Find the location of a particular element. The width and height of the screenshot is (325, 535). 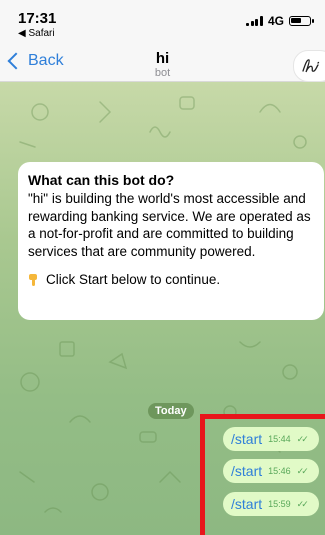

card-hint-text: Click Start below to continue. is located at coordinates (133, 279).